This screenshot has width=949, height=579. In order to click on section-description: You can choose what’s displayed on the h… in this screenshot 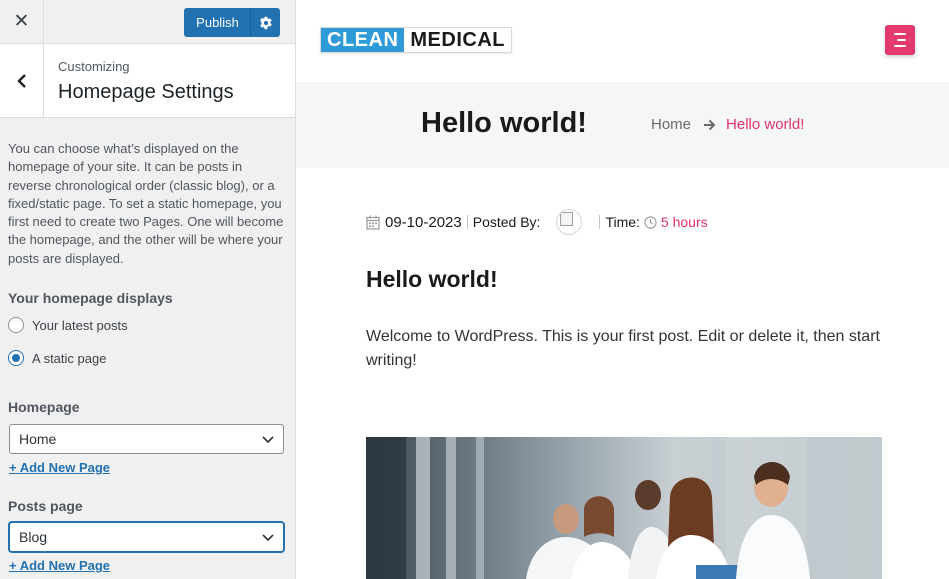, I will do `click(146, 203)`.